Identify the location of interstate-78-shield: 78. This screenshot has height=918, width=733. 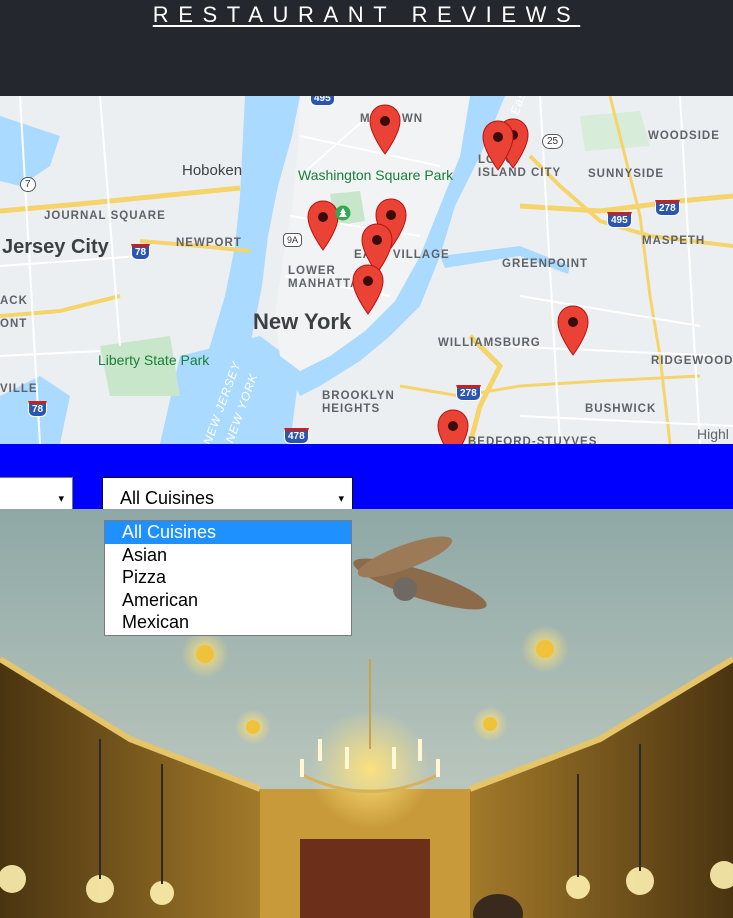
(141, 252).